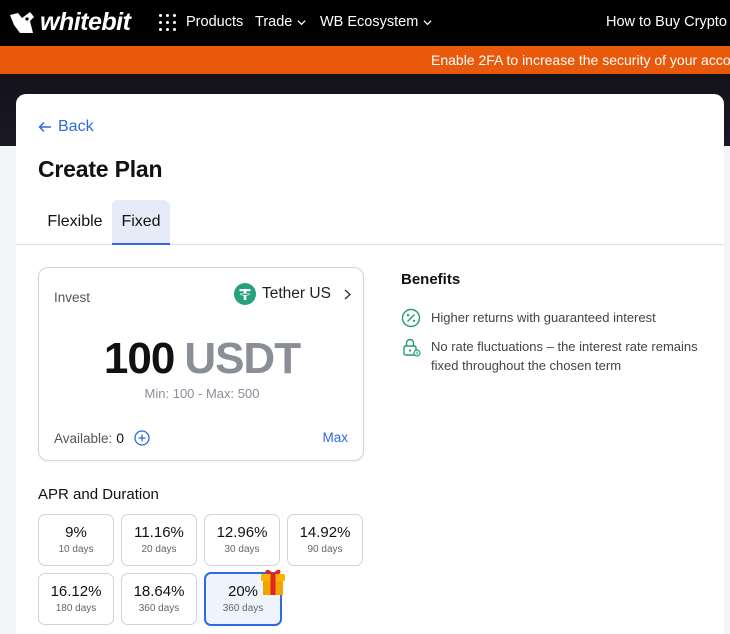  I want to click on nav-item-label: Products, so click(215, 22).